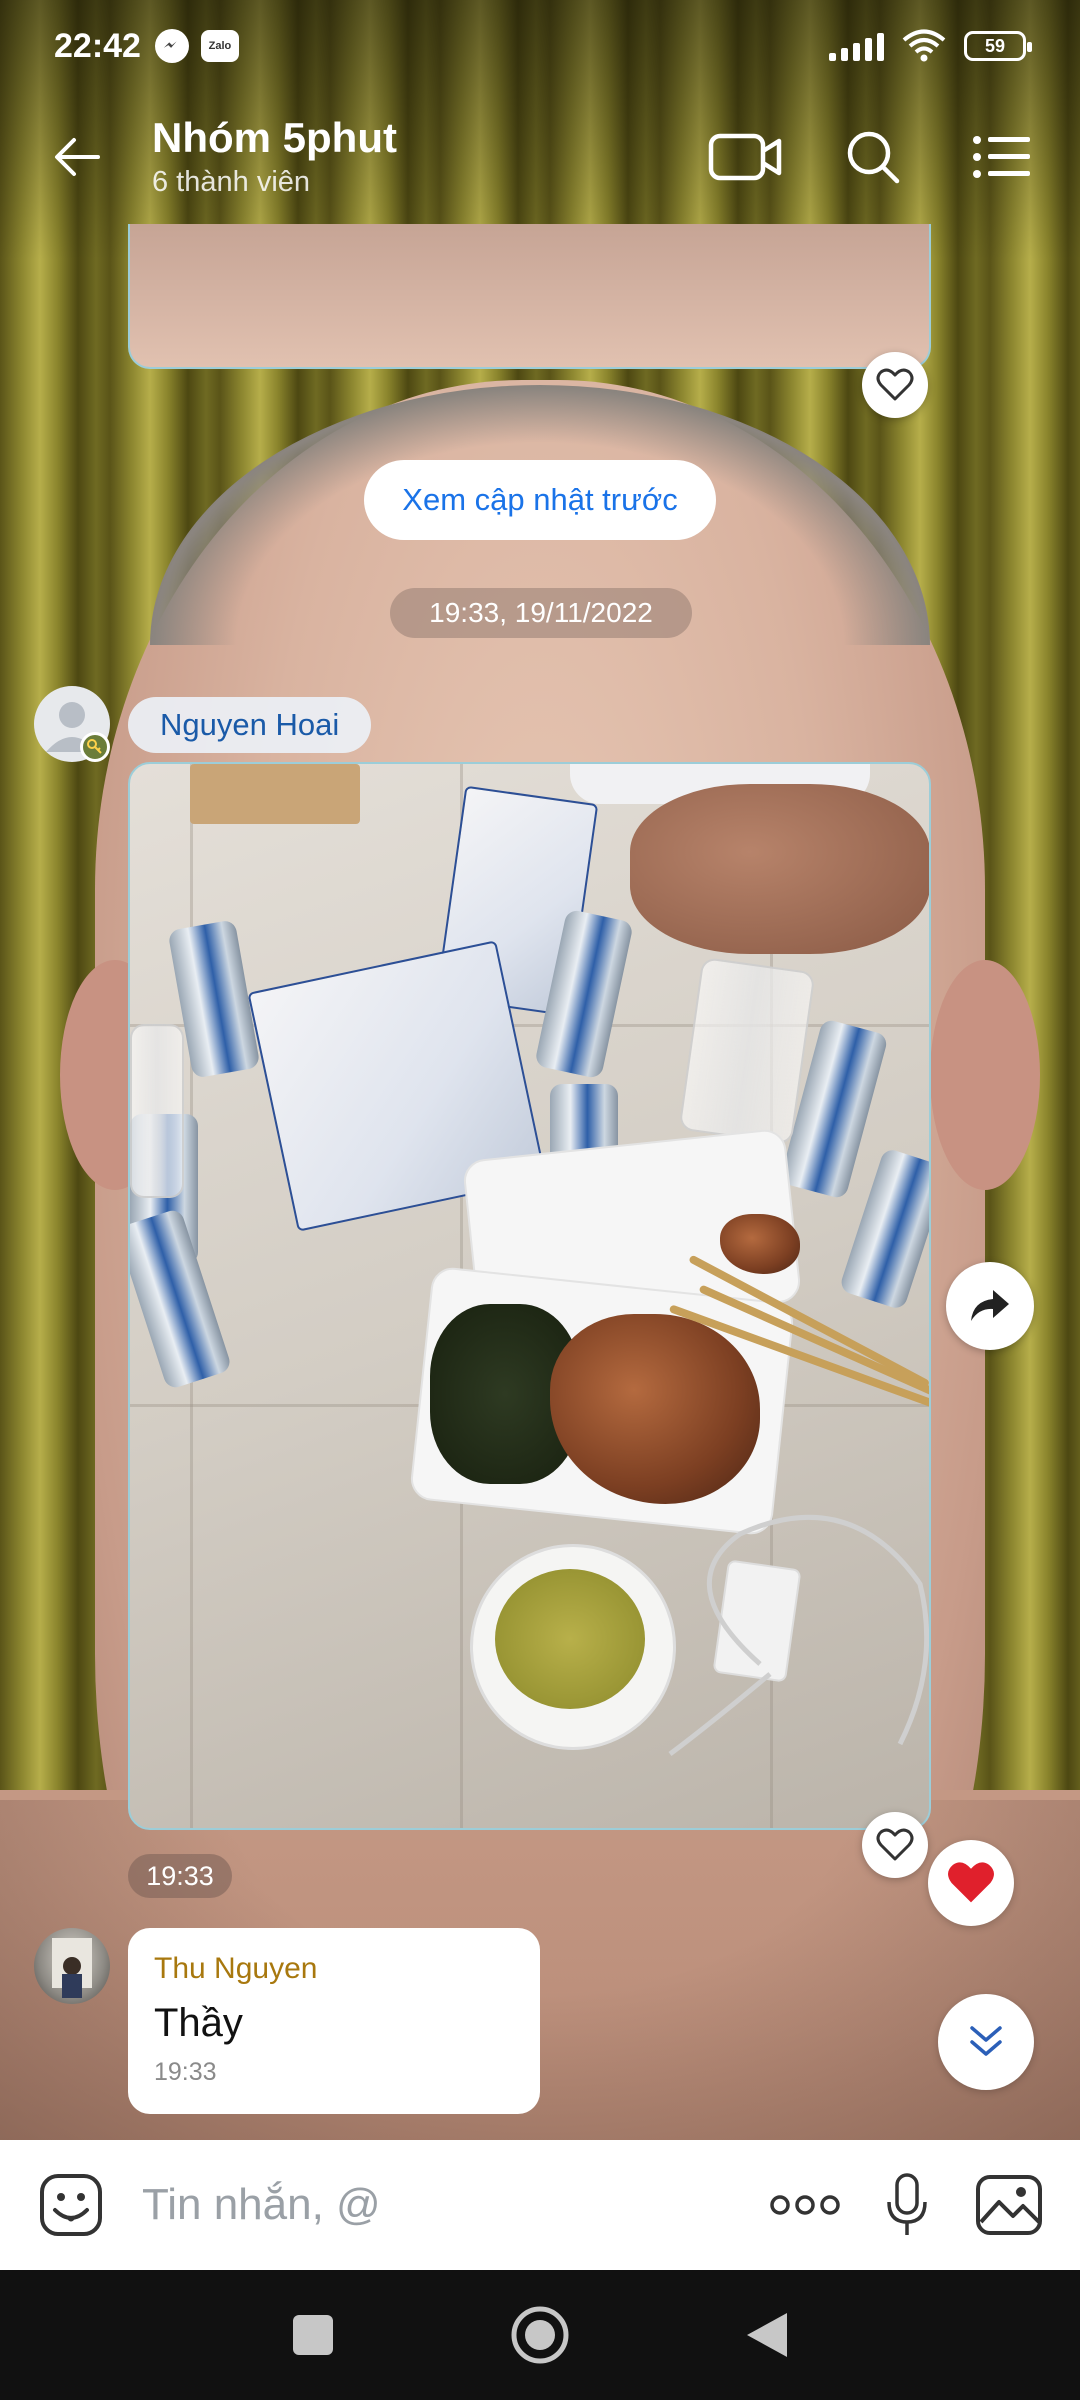 Image resolution: width=1080 pixels, height=2400 pixels. I want to click on back-button, so click(77, 157).